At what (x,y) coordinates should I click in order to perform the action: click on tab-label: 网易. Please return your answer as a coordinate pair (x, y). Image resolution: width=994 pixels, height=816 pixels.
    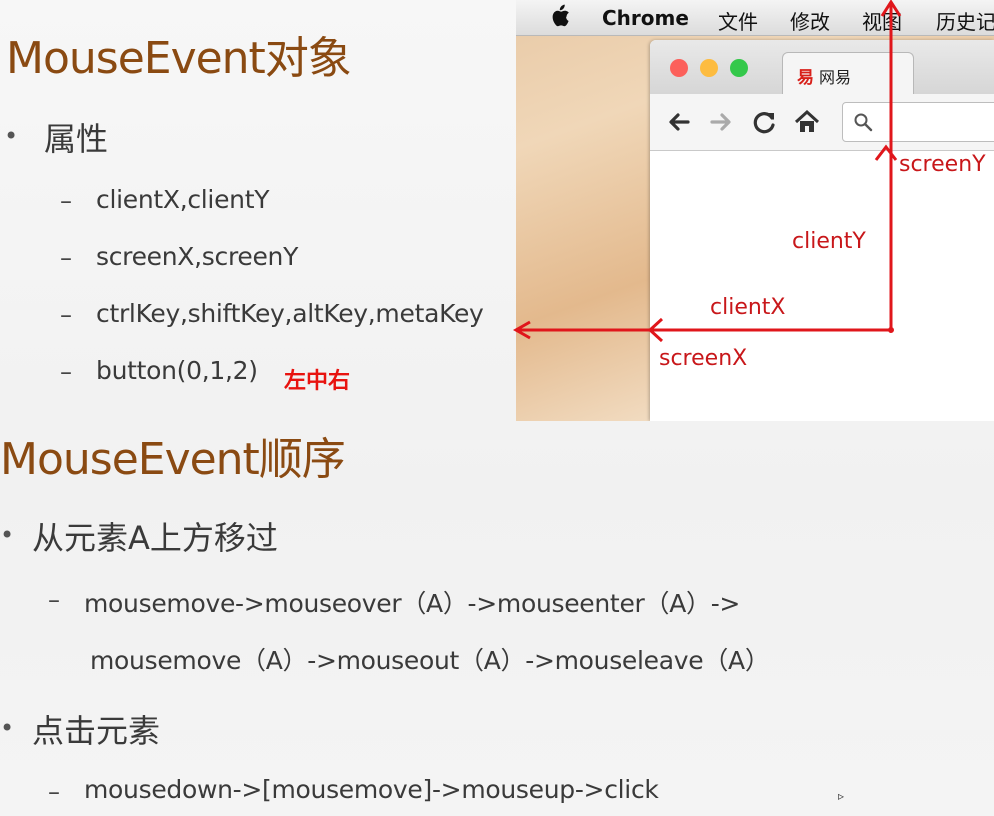
    Looking at the image, I should click on (835, 77).